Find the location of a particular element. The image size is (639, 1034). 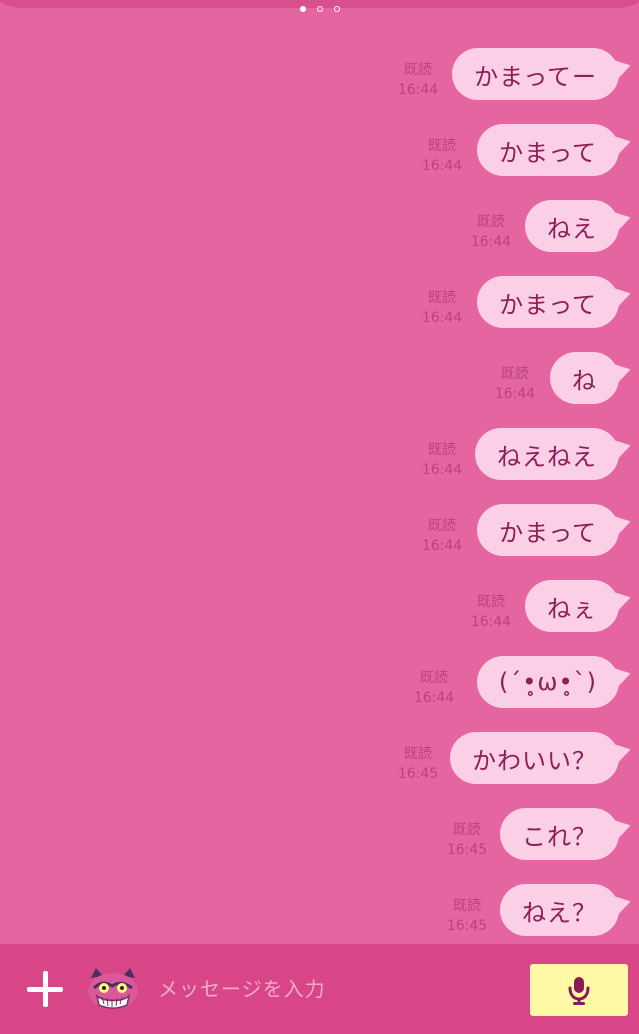

message-row: 既読 16:44 ね is located at coordinates (319, 390).